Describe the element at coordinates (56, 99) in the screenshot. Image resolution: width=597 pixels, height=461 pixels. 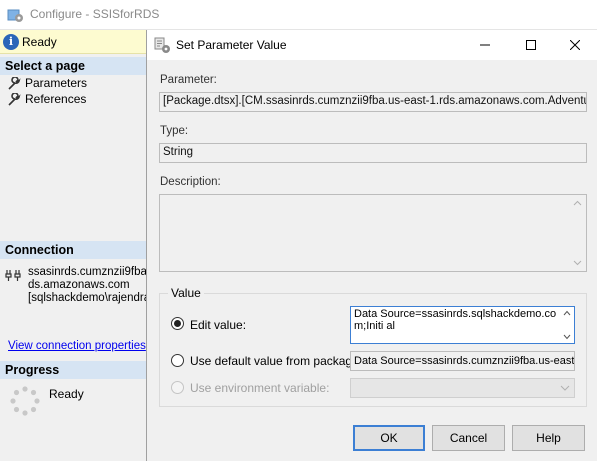
I see `page-item-label: References` at that location.